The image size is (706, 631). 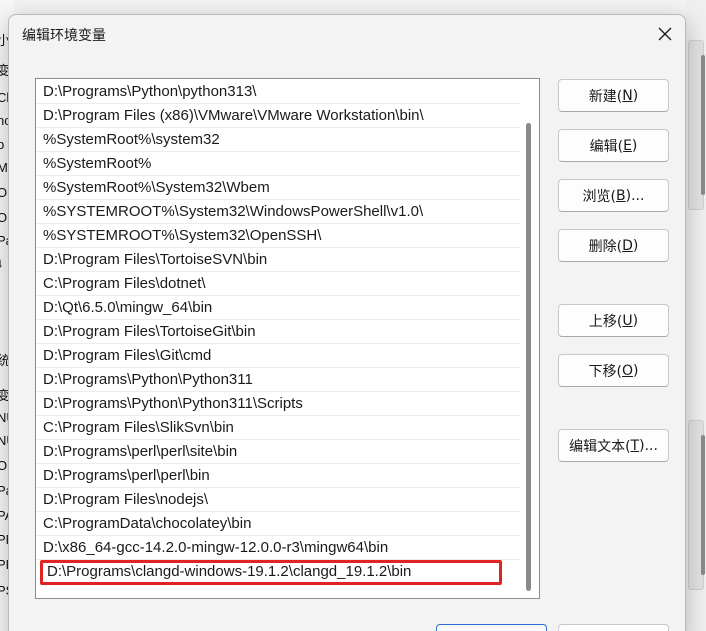 What do you see at coordinates (278, 428) in the screenshot?
I see `path-list-item: C:\Program Files\SlikSvn\bin` at bounding box center [278, 428].